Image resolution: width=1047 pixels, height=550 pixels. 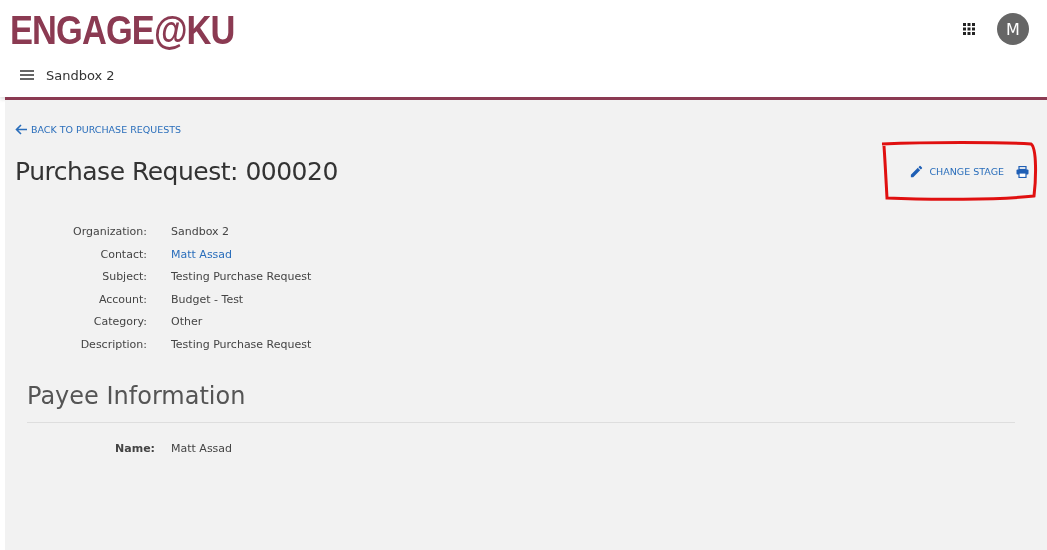 I want to click on field-label: Category:, so click(x=119, y=322).